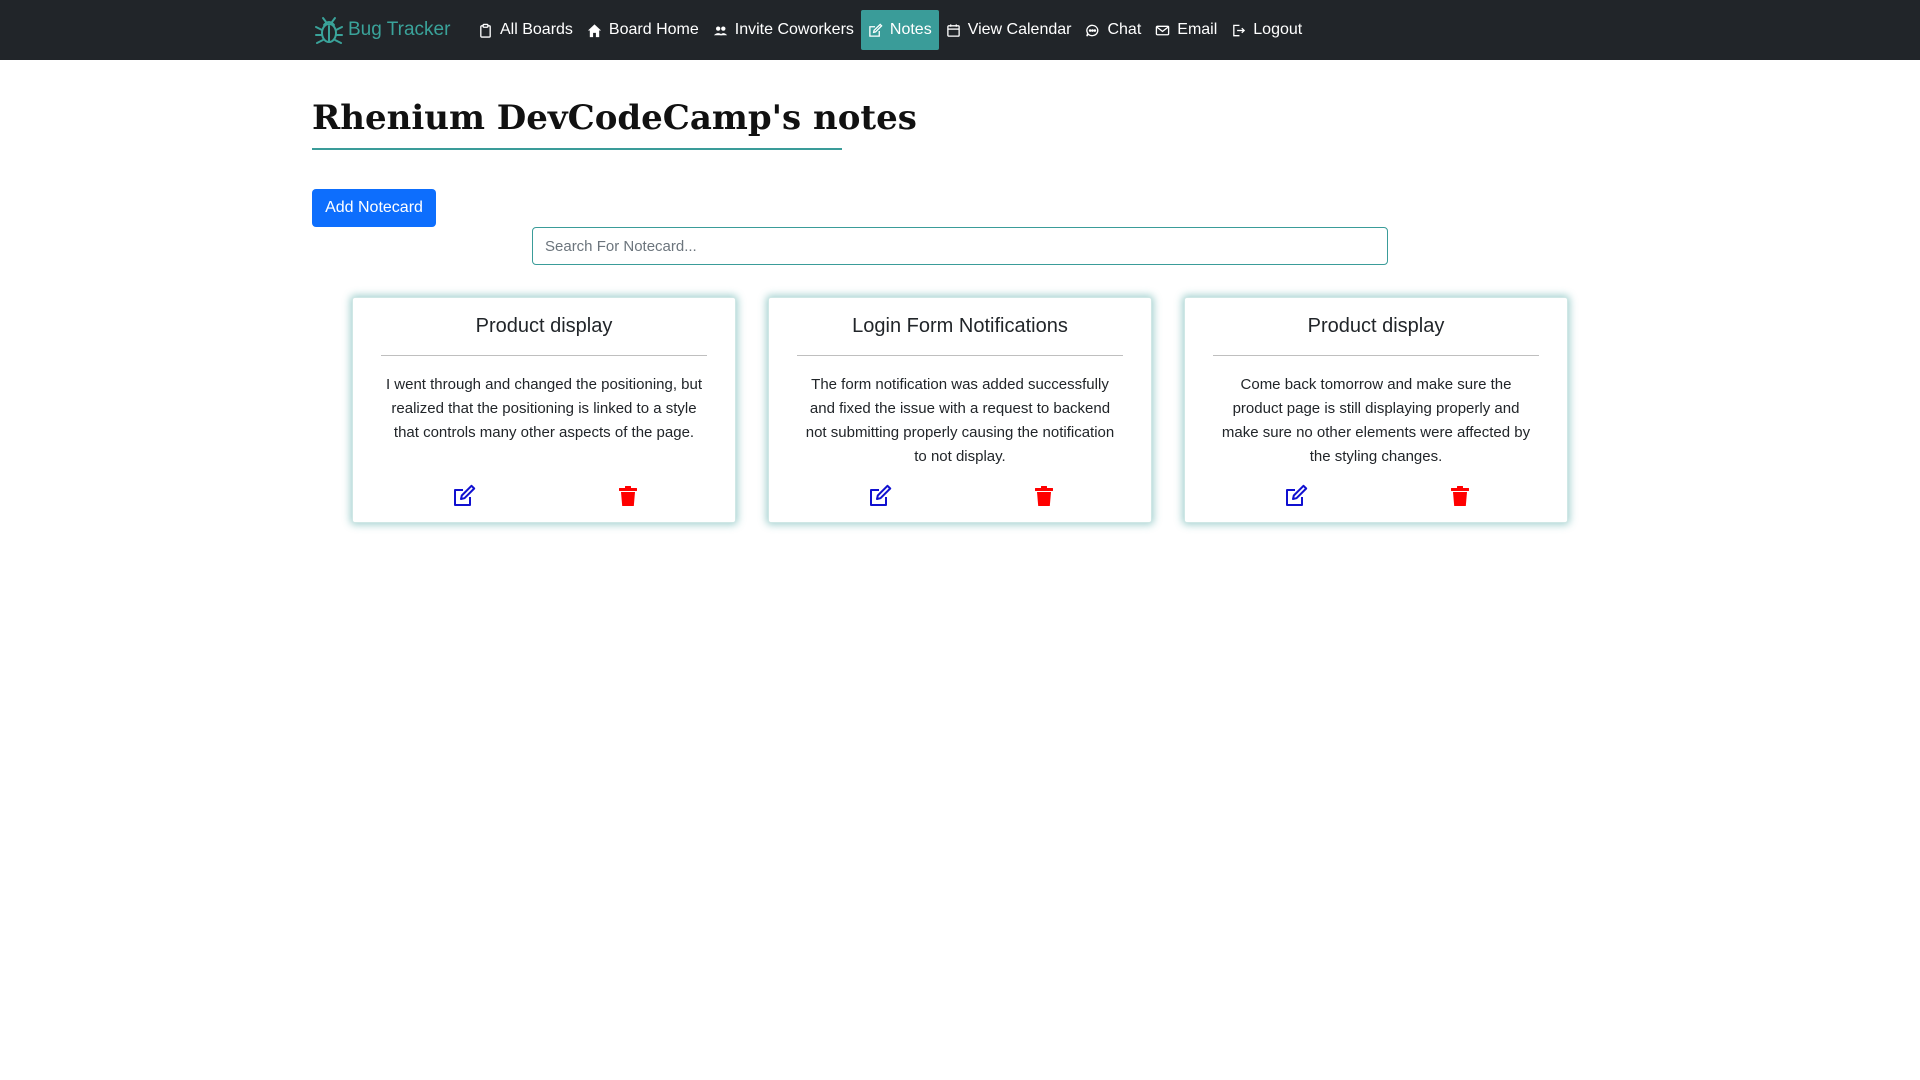 This screenshot has height=1080, width=1920. I want to click on nav-view-calendar-label: View Calendar, so click(1019, 29).